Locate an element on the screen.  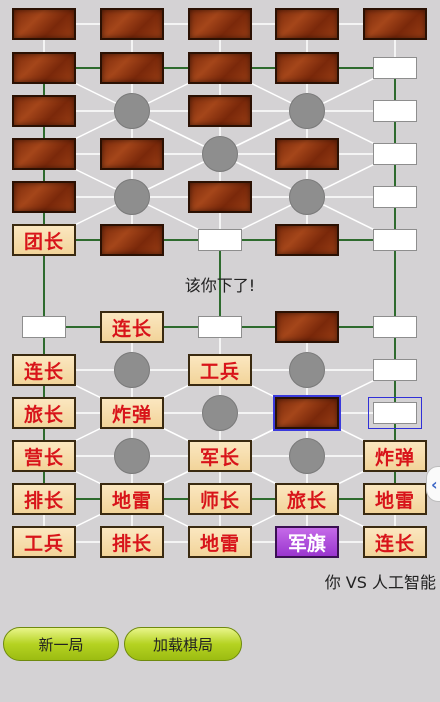
player-piece: 军长 is located at coordinates (220, 456).